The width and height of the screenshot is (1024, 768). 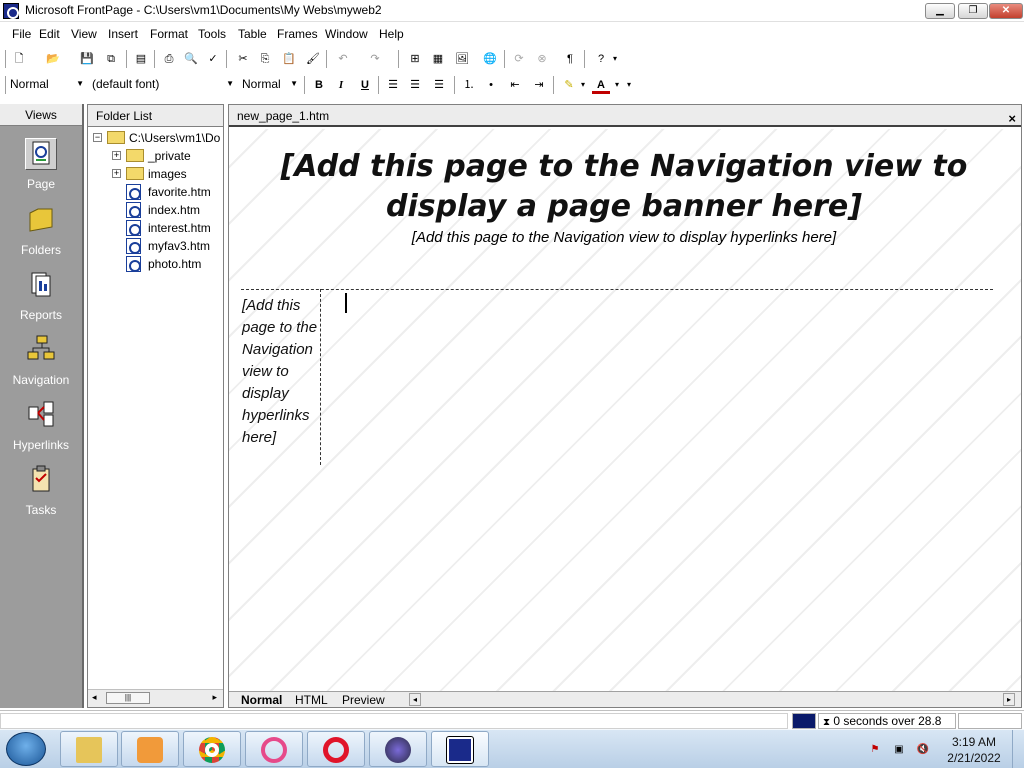 I want to click on align-left-icon: ☰, so click(x=393, y=85).